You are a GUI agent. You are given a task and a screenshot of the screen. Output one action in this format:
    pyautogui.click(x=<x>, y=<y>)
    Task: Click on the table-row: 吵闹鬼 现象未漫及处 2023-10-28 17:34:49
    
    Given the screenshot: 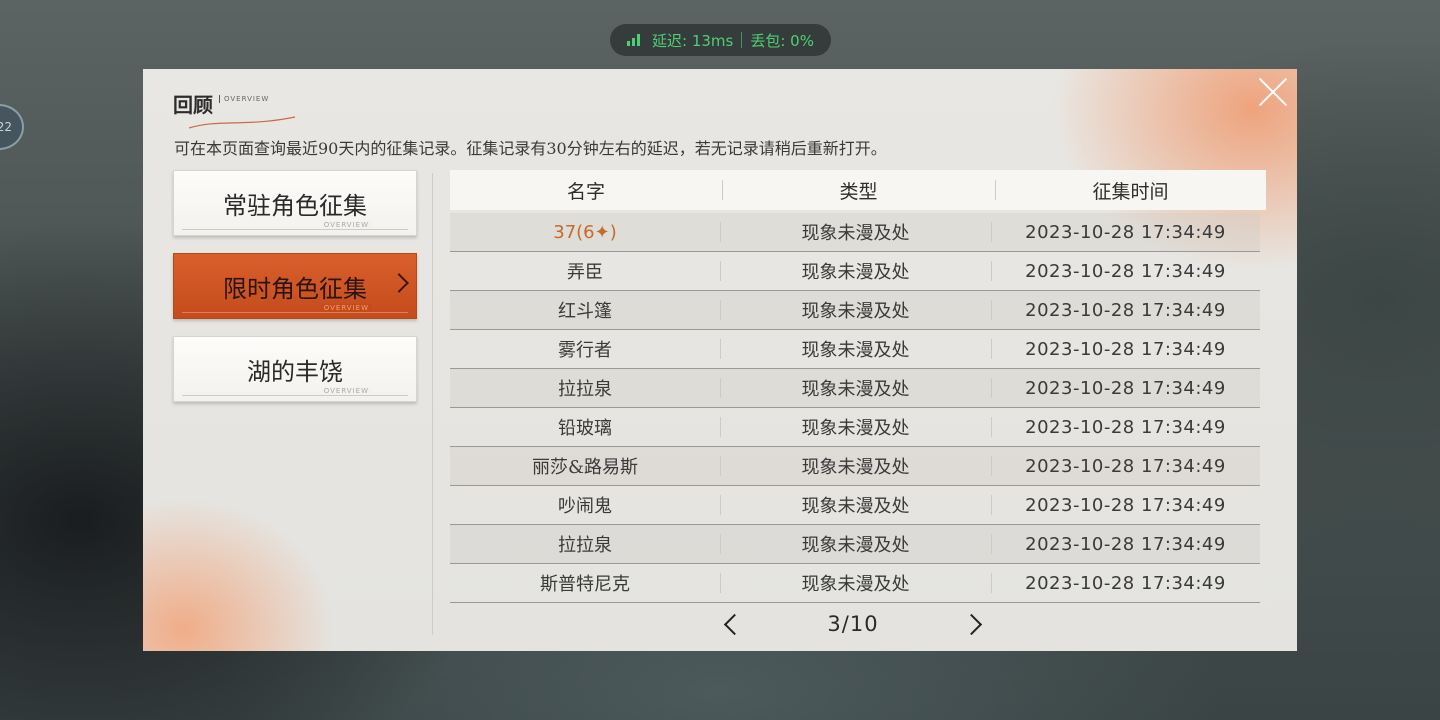 What is the action you would take?
    pyautogui.click(x=855, y=505)
    